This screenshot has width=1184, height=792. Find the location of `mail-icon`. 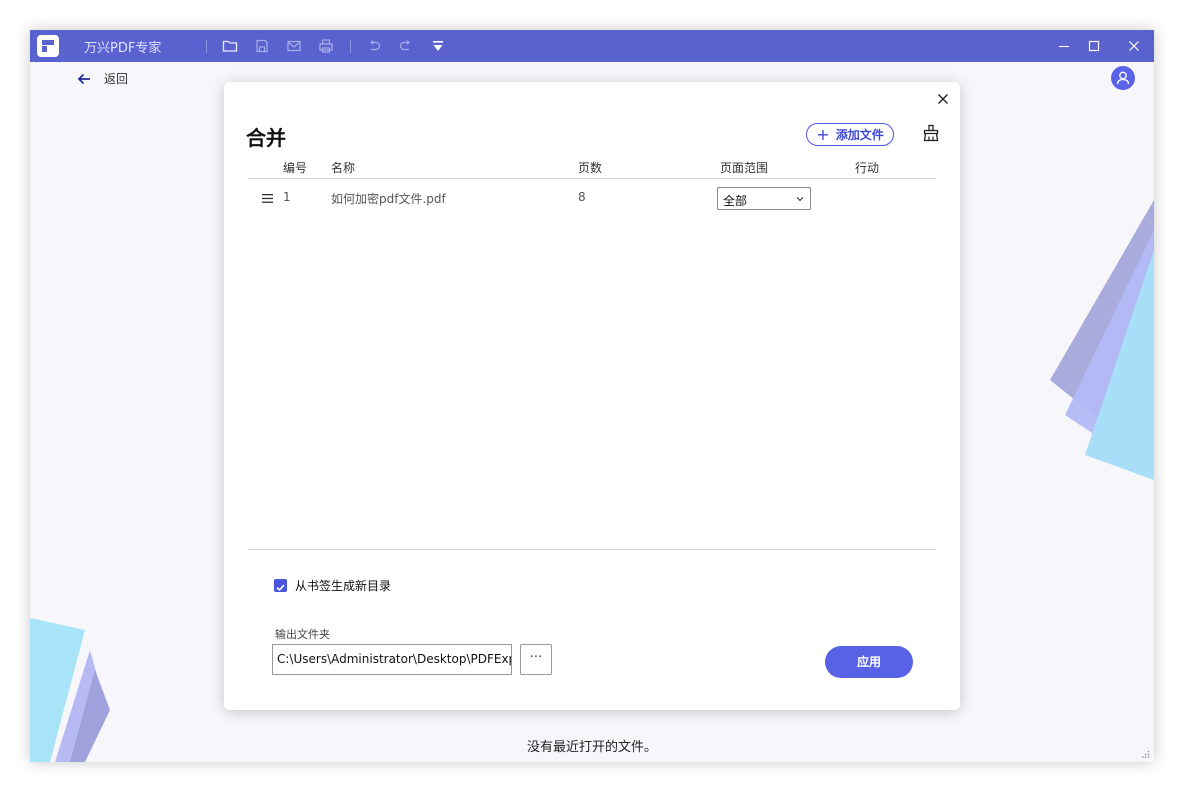

mail-icon is located at coordinates (294, 46).